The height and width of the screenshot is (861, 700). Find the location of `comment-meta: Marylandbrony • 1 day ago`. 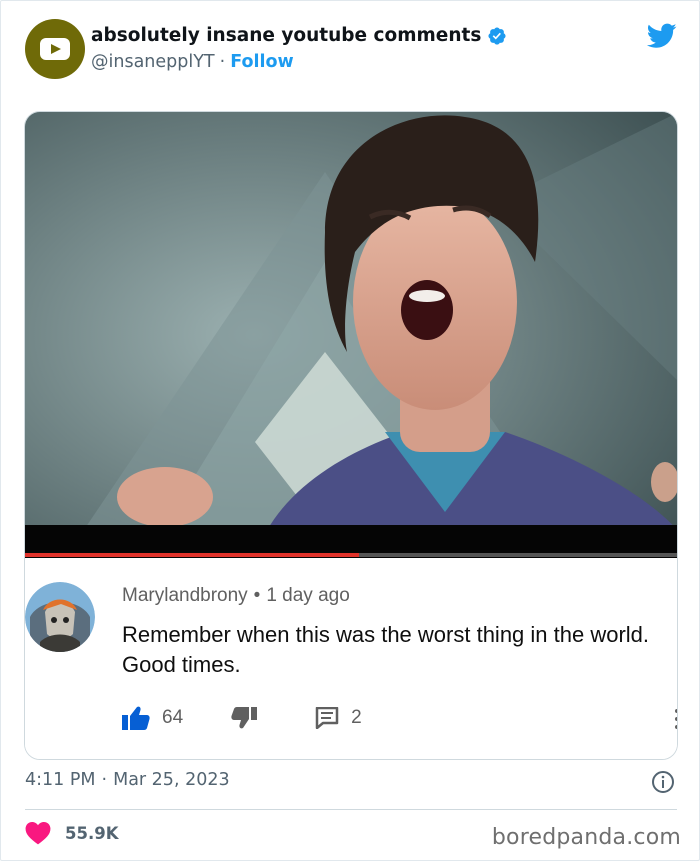

comment-meta: Marylandbrony • 1 day ago is located at coordinates (236, 596).